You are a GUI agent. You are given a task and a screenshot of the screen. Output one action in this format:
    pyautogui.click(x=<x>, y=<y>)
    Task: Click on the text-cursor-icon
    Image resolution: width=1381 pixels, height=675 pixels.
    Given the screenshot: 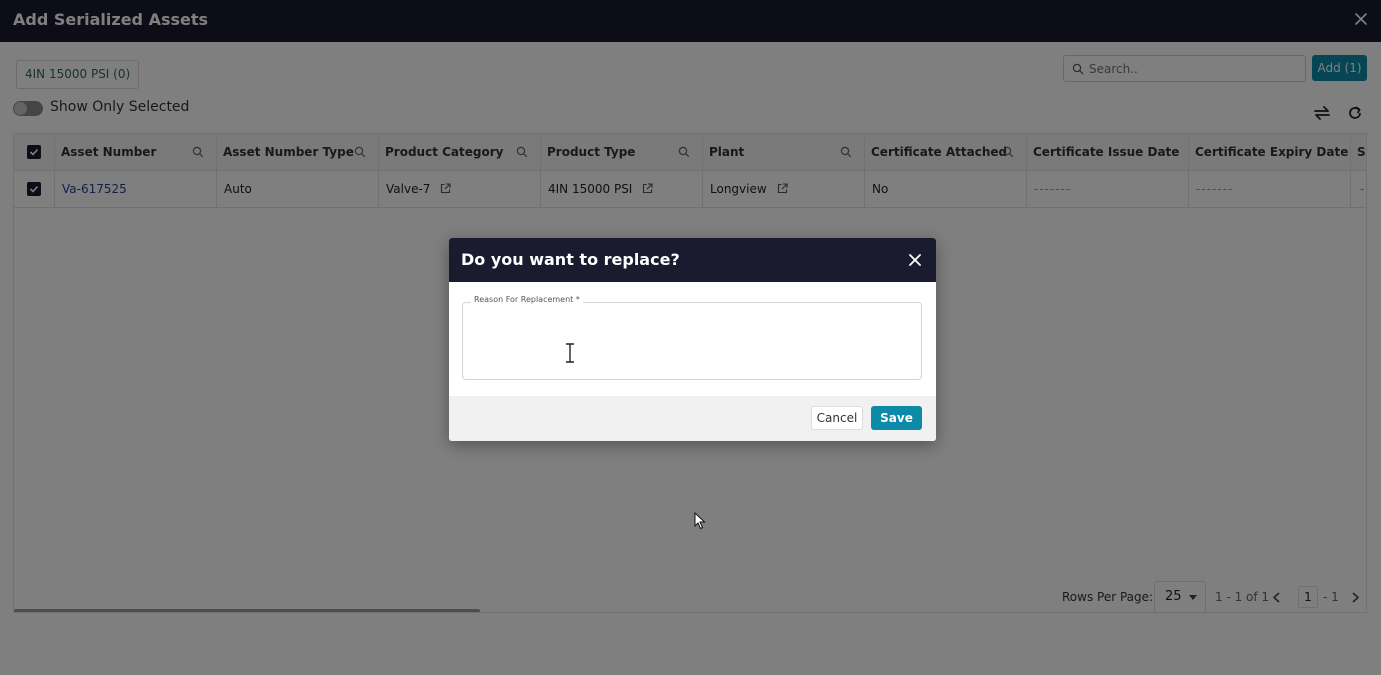 What is the action you would take?
    pyautogui.click(x=570, y=353)
    